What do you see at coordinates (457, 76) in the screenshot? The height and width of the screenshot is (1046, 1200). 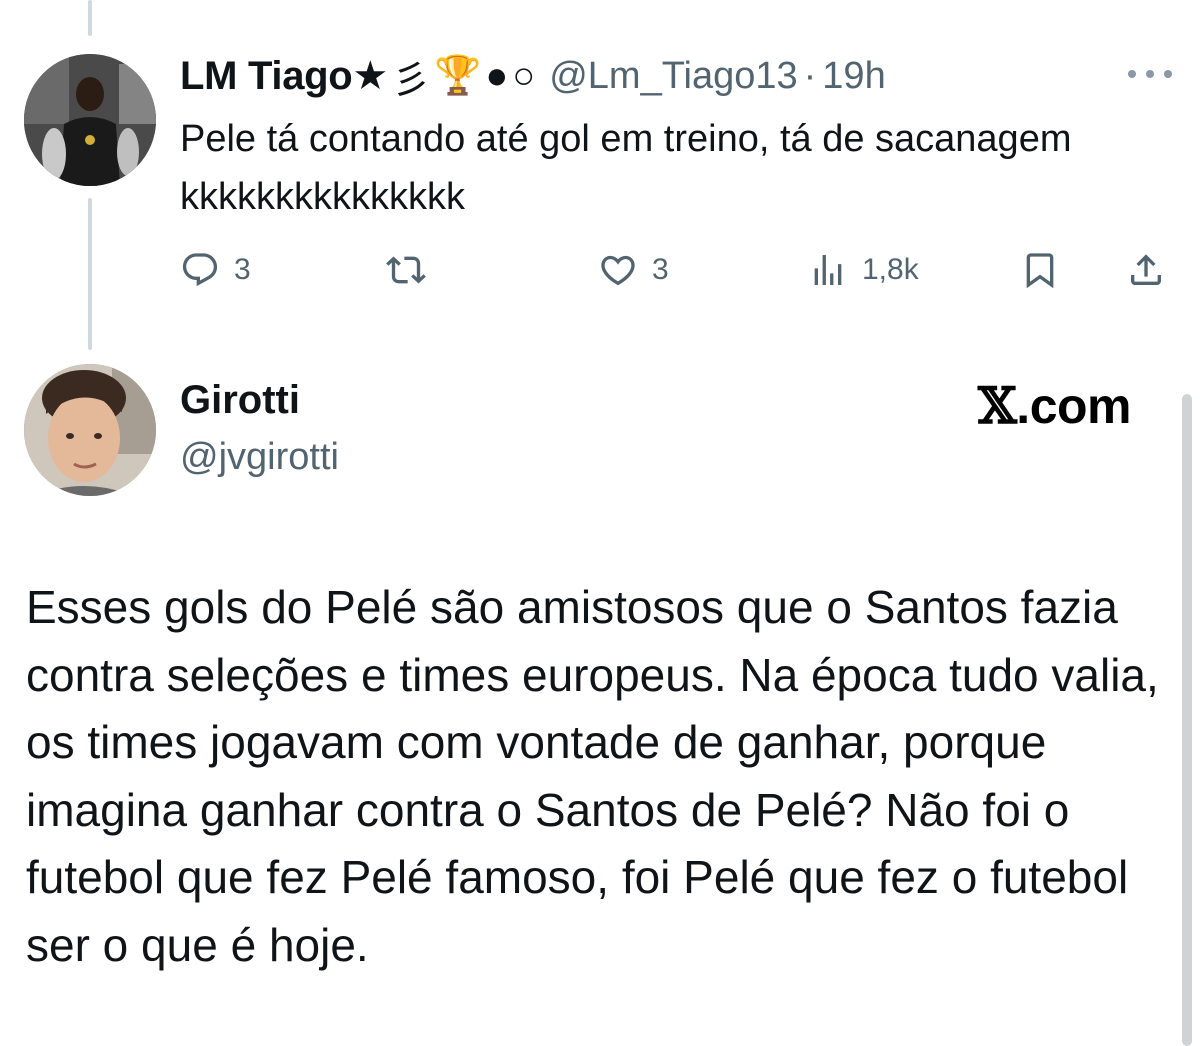 I see `trophy-emoji: 🏆` at bounding box center [457, 76].